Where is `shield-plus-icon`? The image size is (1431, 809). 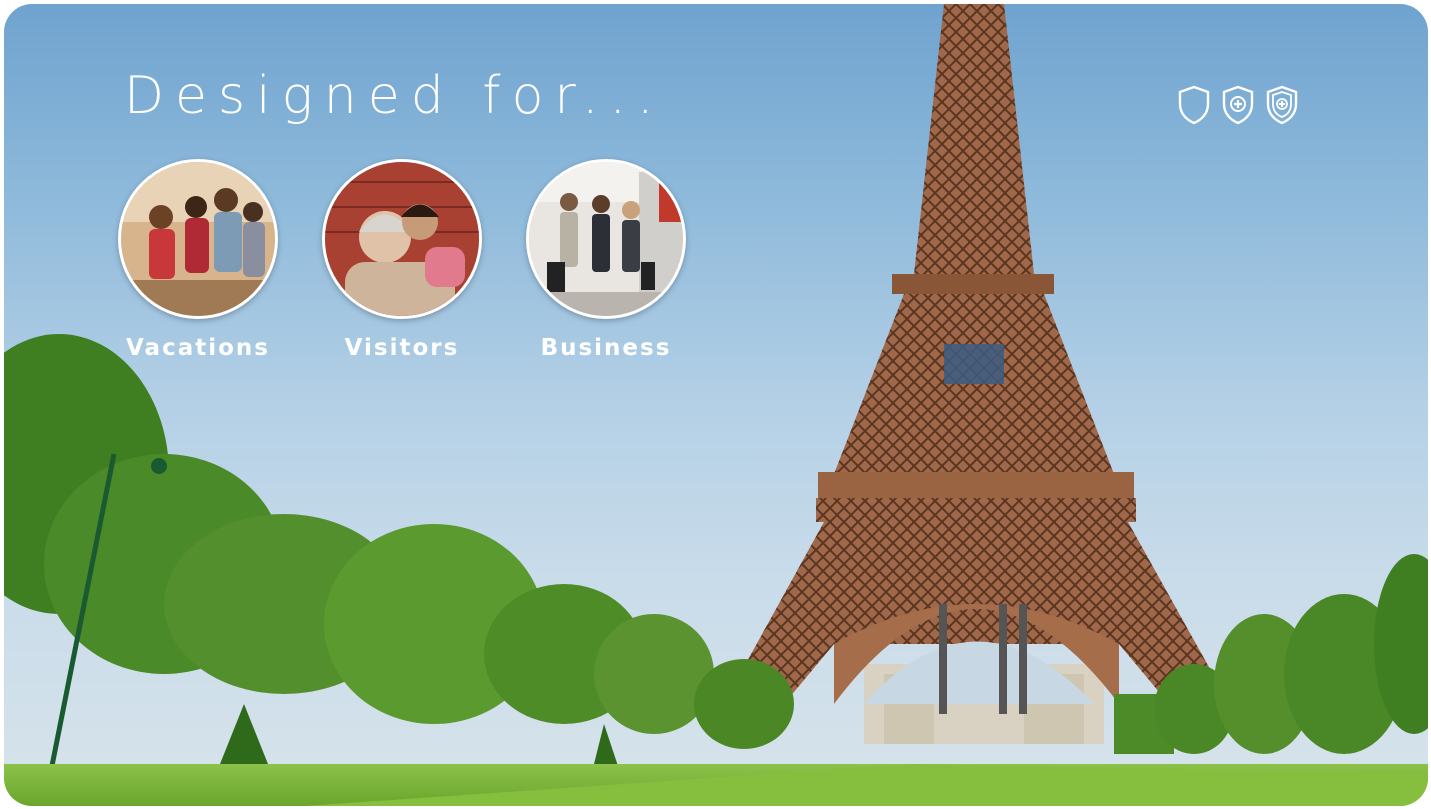 shield-plus-icon is located at coordinates (1238, 105).